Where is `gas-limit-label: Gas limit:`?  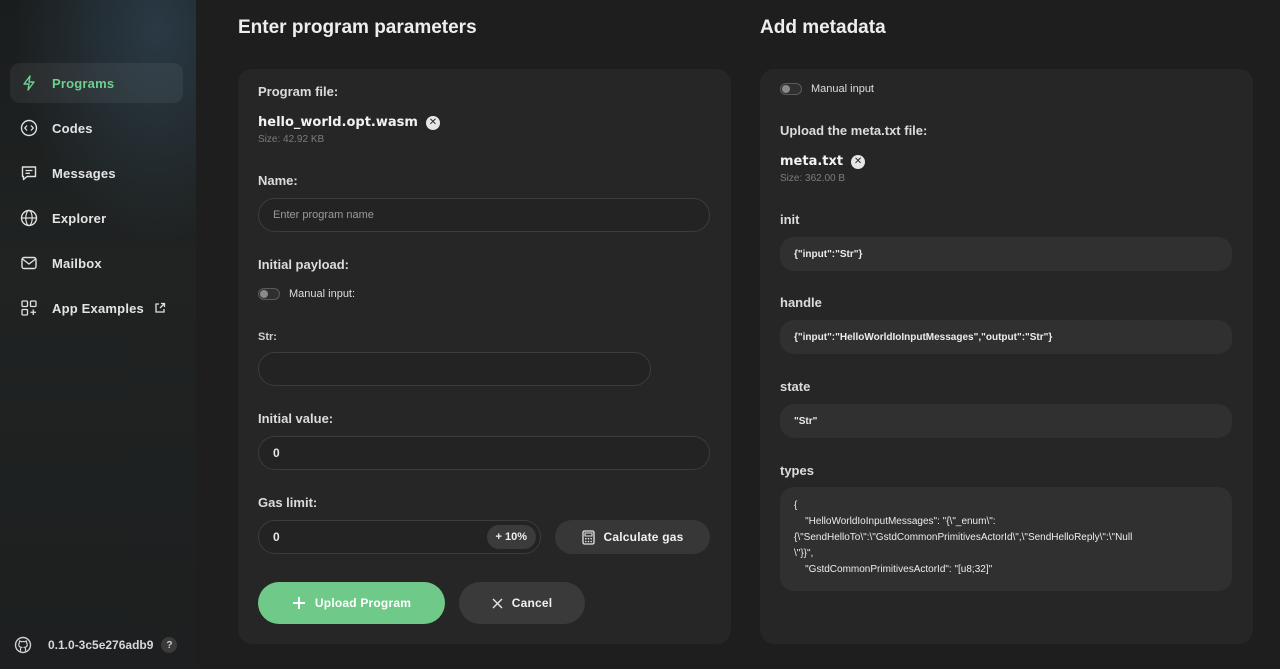
gas-limit-label: Gas limit: is located at coordinates (288, 502).